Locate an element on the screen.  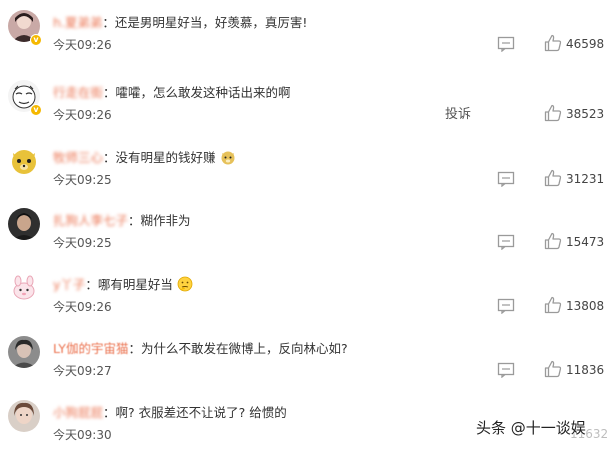
comment-time: 今天09:27 is located at coordinates (82, 371).